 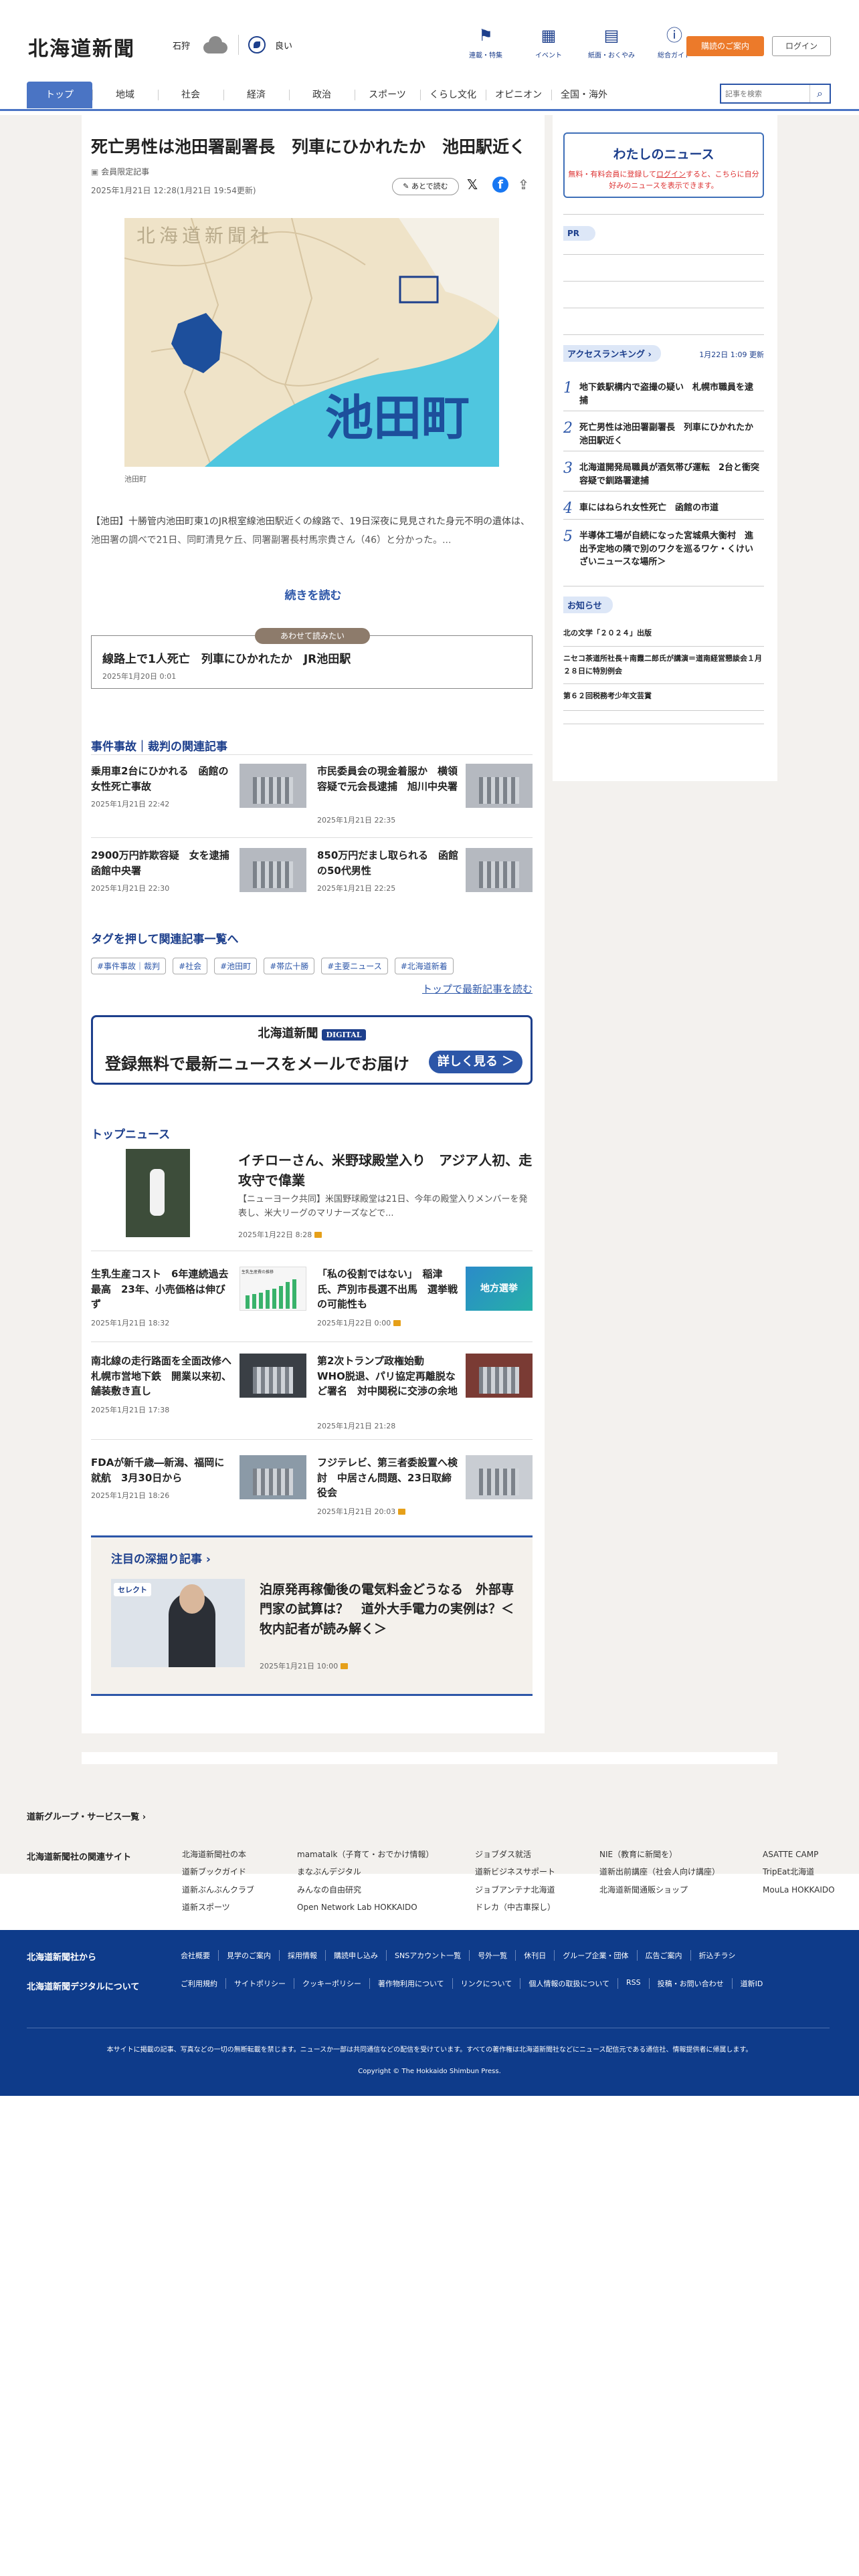 I want to click on pr-label: PR, so click(x=579, y=234).